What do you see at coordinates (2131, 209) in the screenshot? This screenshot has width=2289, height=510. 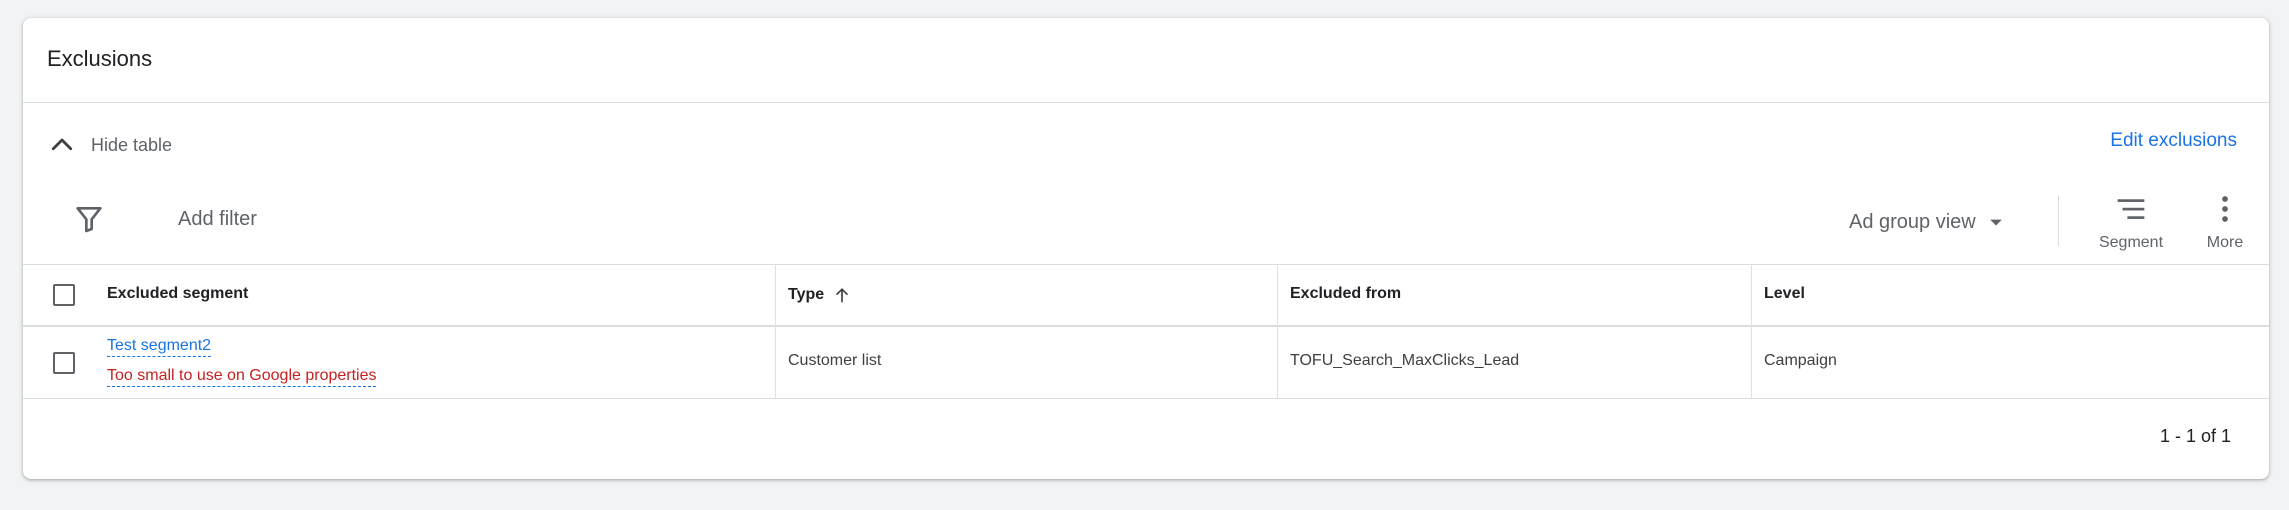 I see `segment-lines-icon` at bounding box center [2131, 209].